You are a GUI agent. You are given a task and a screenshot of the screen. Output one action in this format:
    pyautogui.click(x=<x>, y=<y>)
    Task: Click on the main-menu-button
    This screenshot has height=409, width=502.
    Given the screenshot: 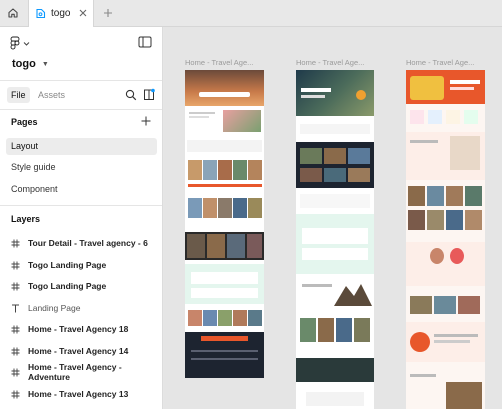 What is the action you would take?
    pyautogui.click(x=20, y=43)
    